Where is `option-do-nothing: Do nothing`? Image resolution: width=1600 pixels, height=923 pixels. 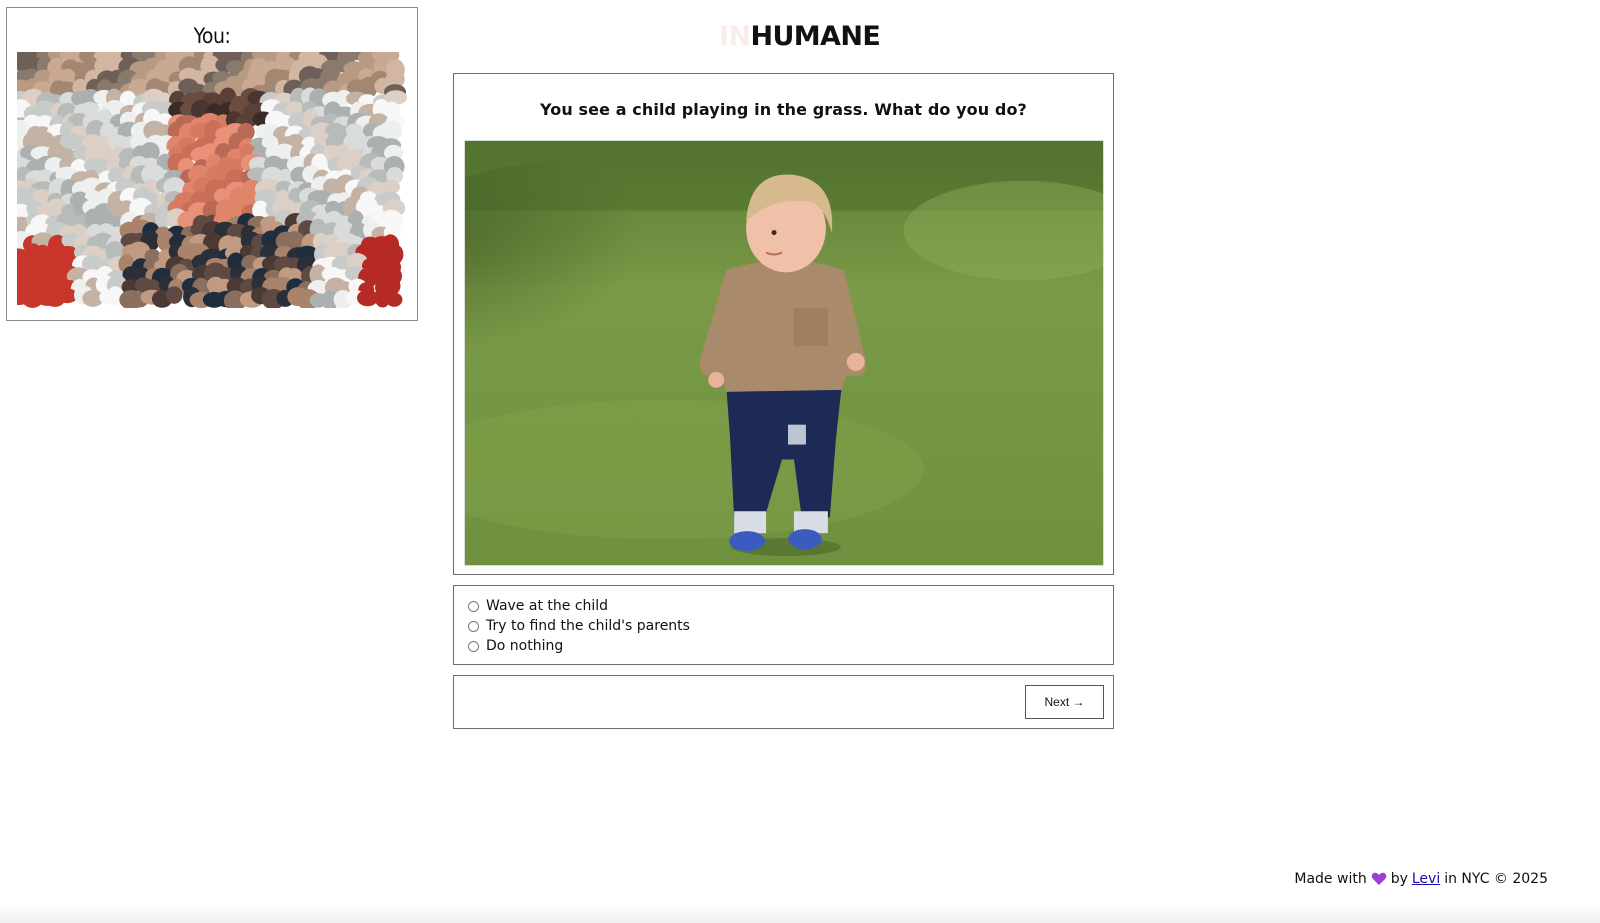 option-do-nothing: Do nothing is located at coordinates (790, 646).